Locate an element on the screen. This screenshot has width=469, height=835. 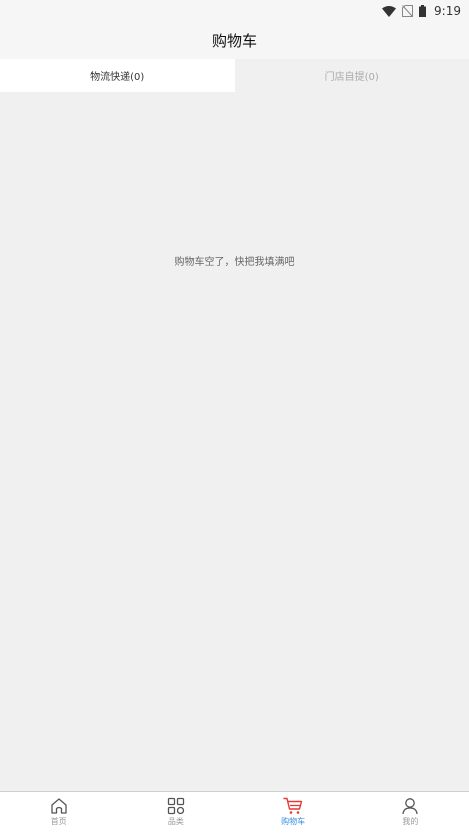
wifi-icon is located at coordinates (389, 11).